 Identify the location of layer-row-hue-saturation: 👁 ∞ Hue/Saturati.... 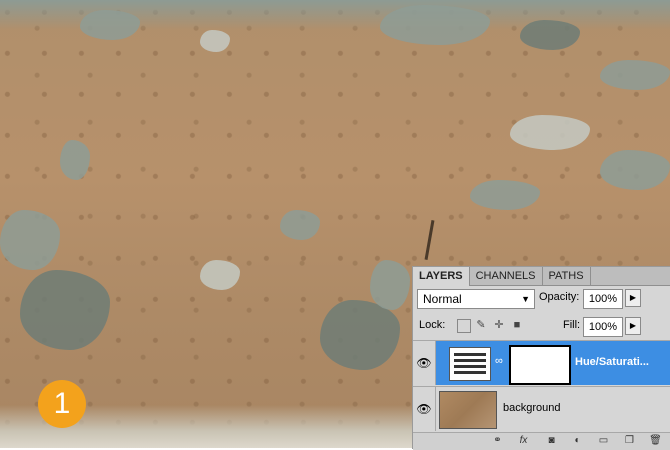
(541, 362).